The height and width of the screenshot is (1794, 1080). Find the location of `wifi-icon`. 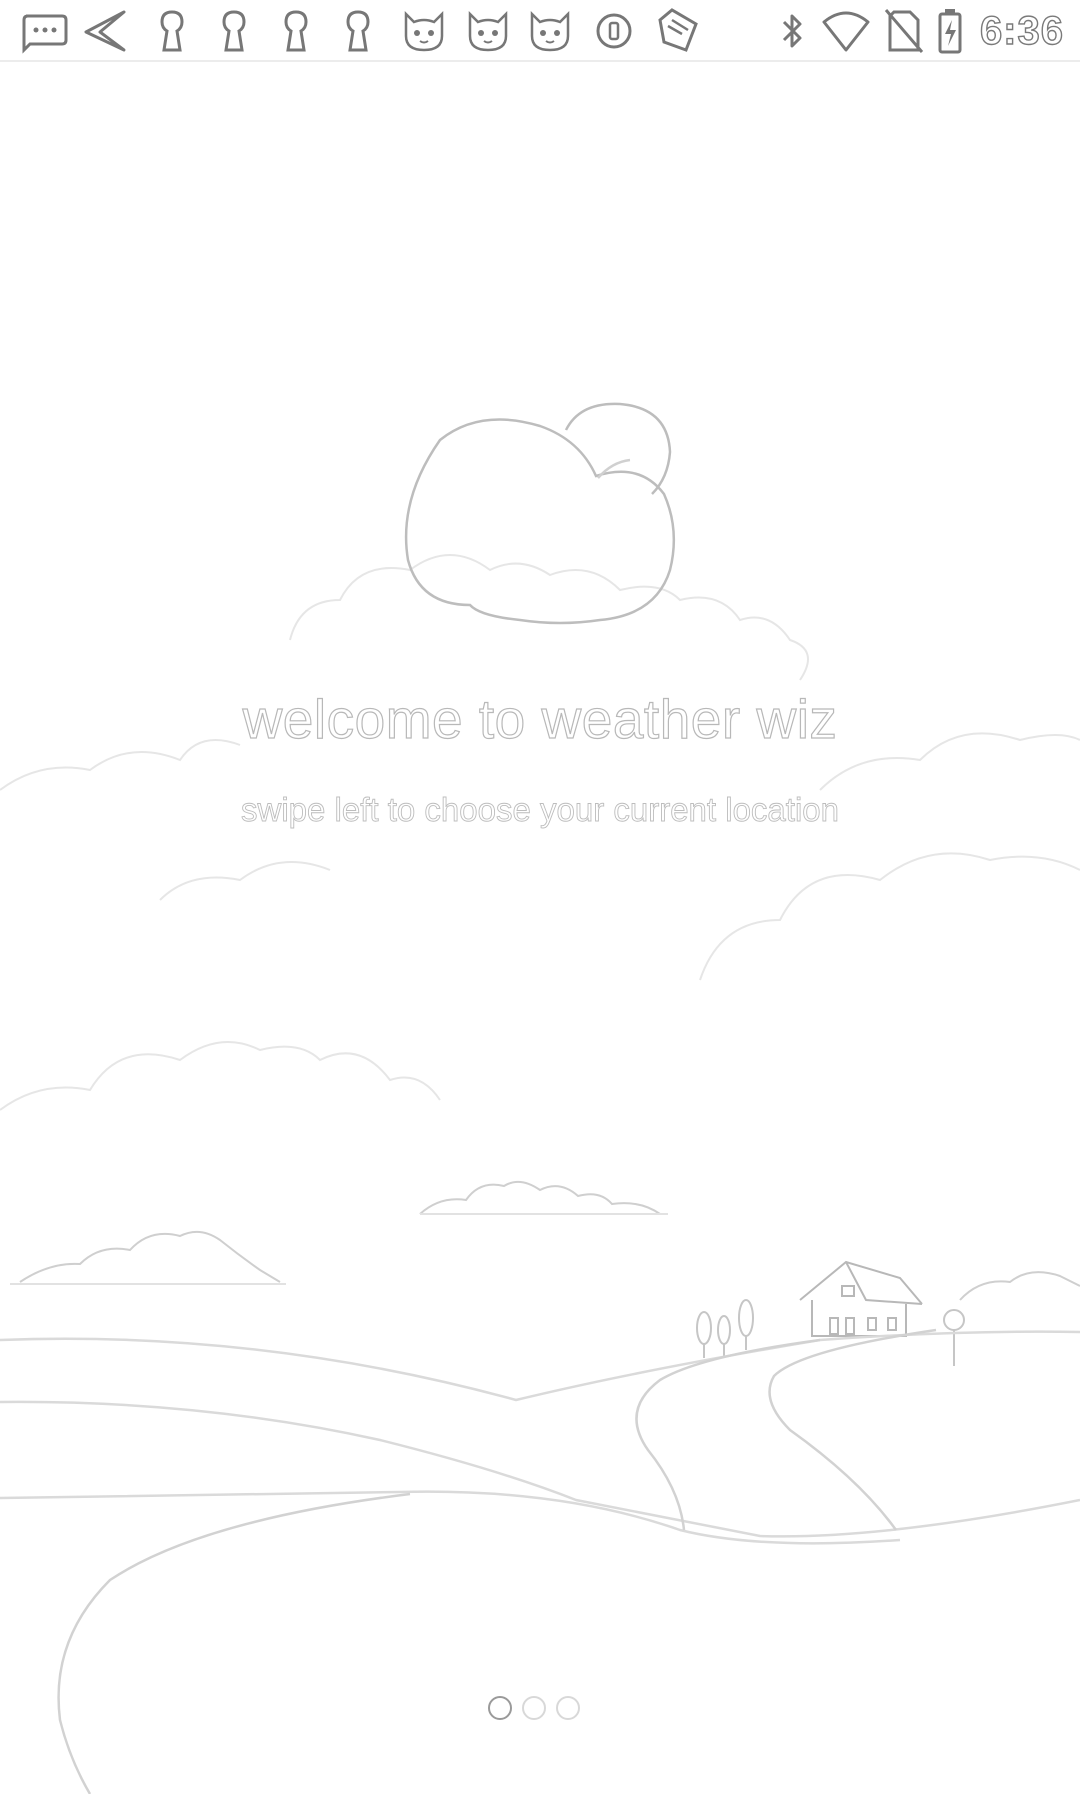

wifi-icon is located at coordinates (846, 31).